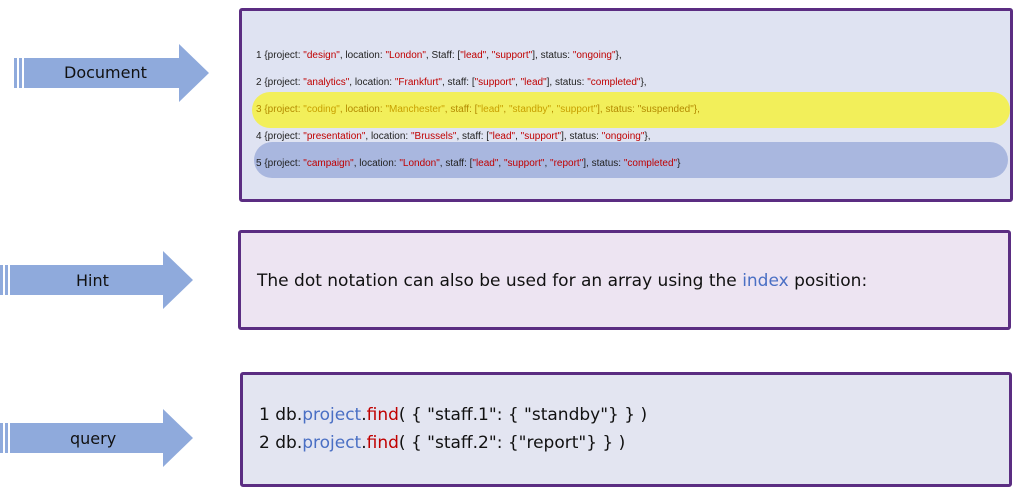  What do you see at coordinates (418, 82) in the screenshot?
I see `string-token: "Frankfurt"` at bounding box center [418, 82].